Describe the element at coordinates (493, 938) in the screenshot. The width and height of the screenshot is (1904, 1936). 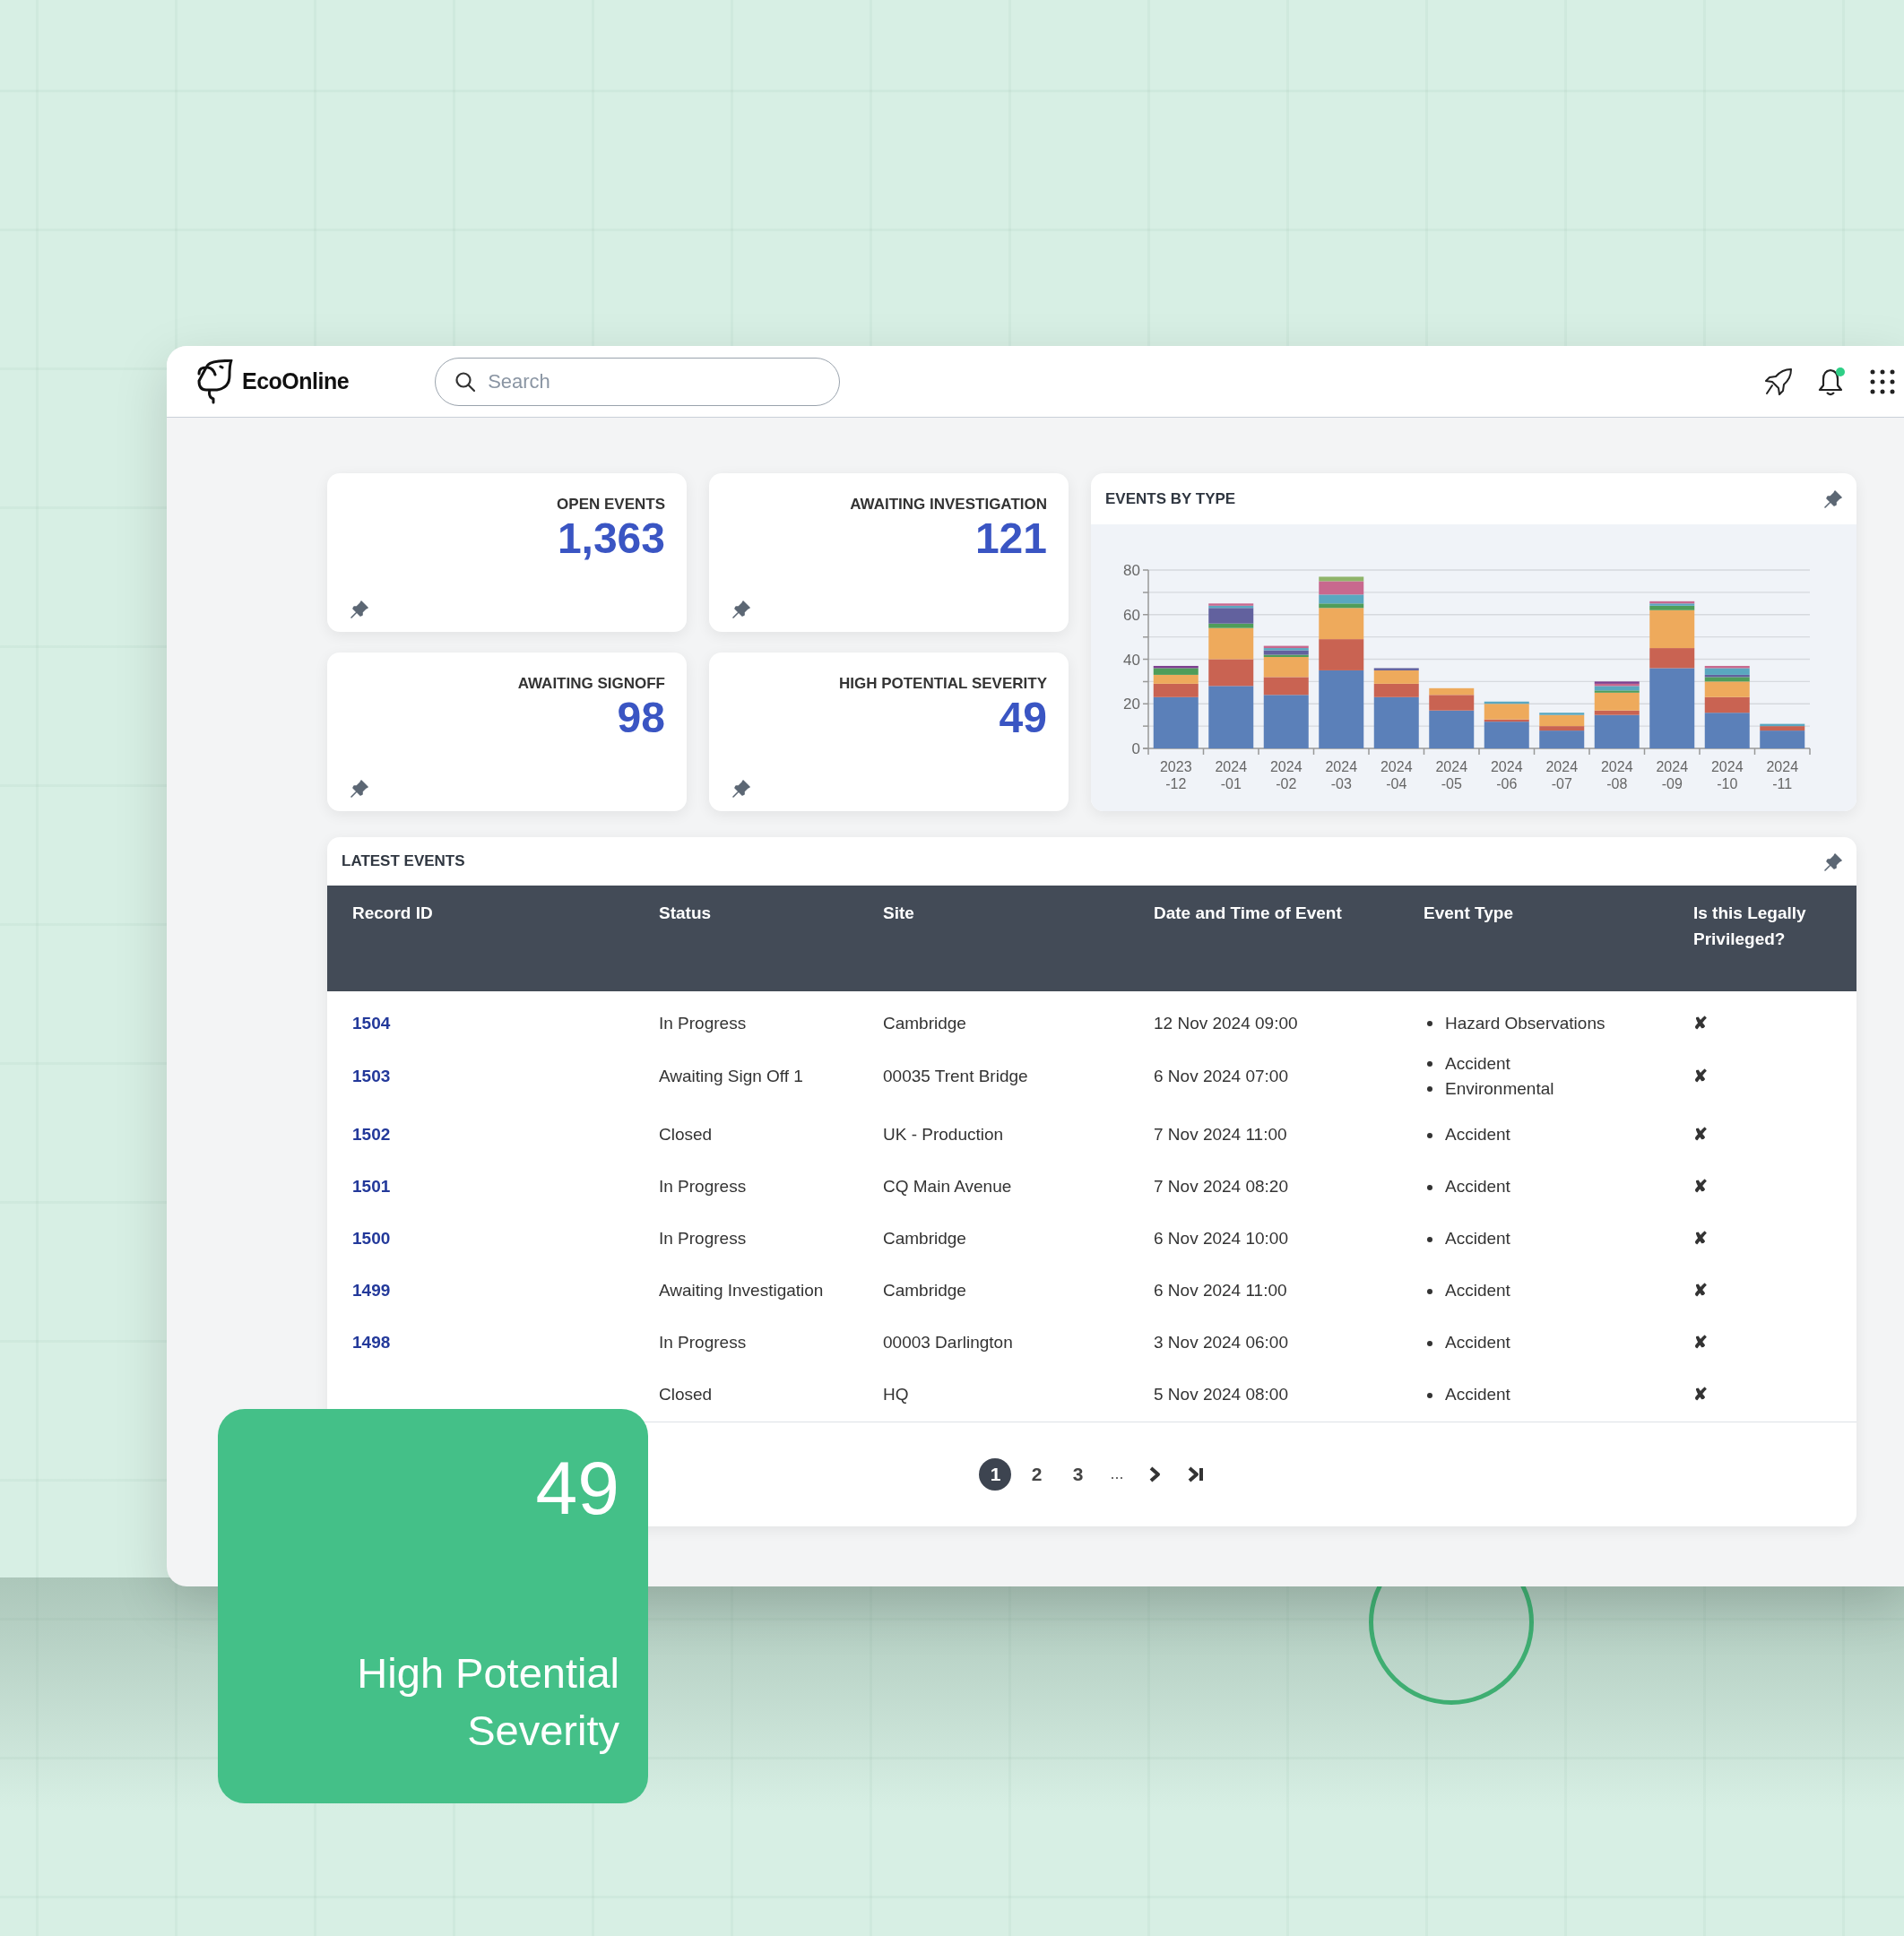
I see `column-header: Record ID` at that location.